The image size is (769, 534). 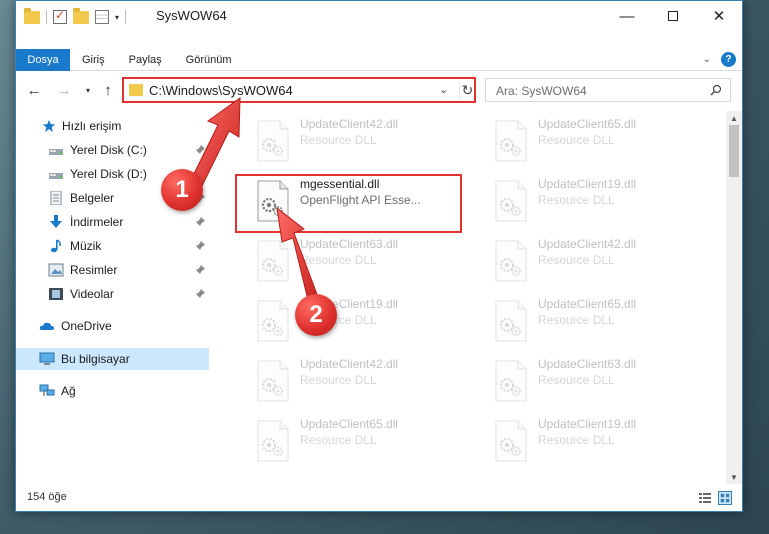 What do you see at coordinates (112, 246) in the screenshot?
I see `sidebar-item-müzik: Müzik` at bounding box center [112, 246].